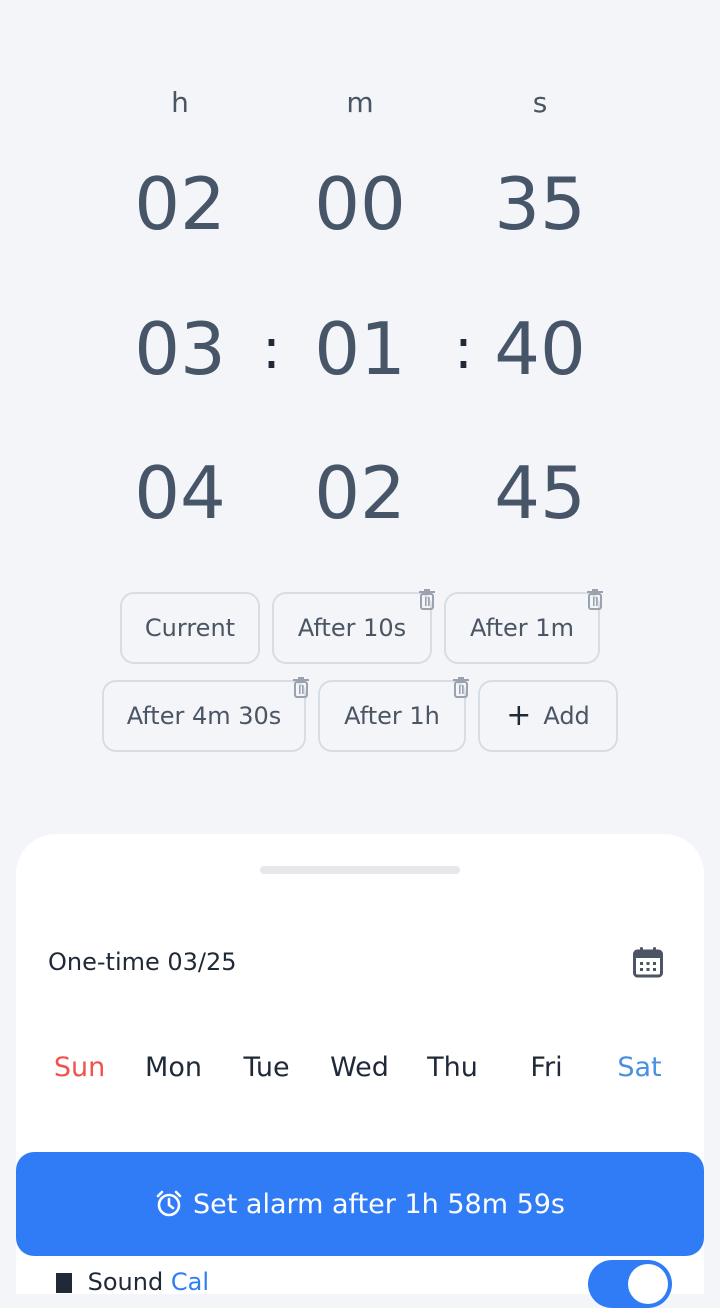 The height and width of the screenshot is (1308, 720). I want to click on sheet-drag-handle, so click(360, 870).